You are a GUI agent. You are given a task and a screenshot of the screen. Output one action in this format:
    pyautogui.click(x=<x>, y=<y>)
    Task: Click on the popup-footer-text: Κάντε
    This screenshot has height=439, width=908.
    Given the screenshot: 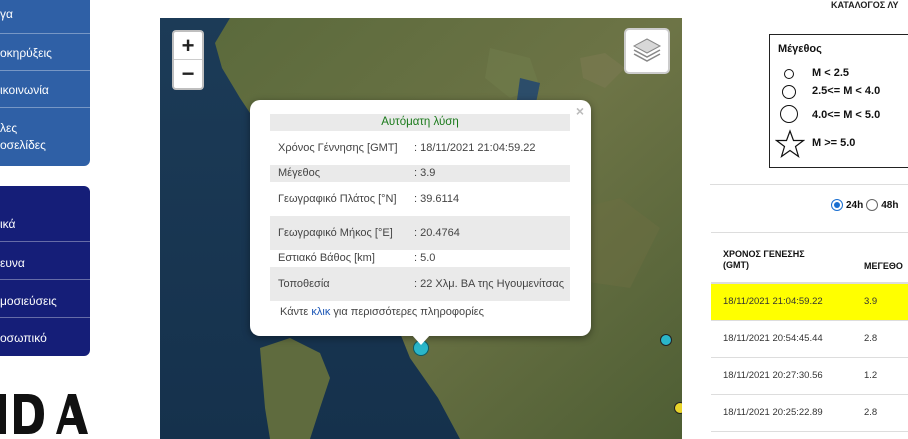 What is the action you would take?
    pyautogui.click(x=296, y=312)
    